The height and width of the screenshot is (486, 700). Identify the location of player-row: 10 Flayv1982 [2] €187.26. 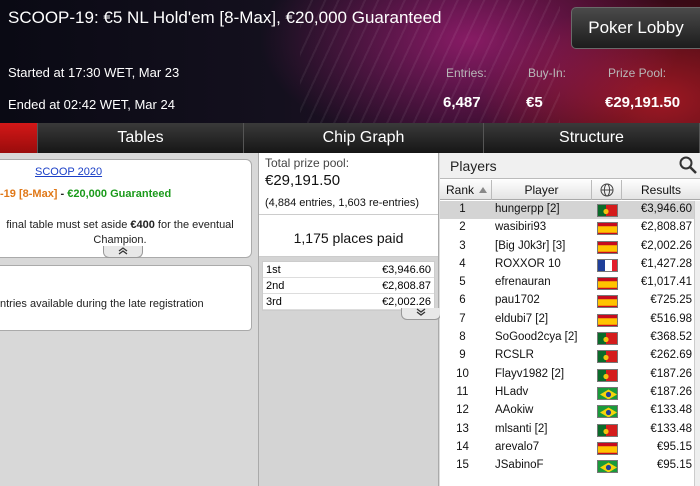
(570, 375).